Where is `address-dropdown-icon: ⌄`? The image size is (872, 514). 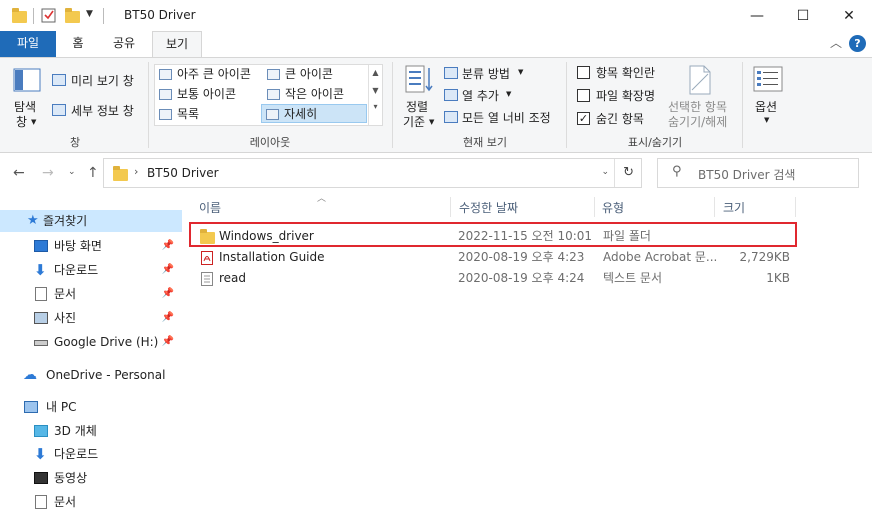
address-dropdown-icon: ⌄ is located at coordinates (605, 172).